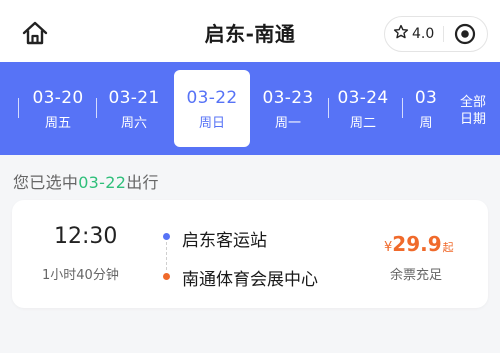 The width and height of the screenshot is (500, 353). What do you see at coordinates (363, 98) in the screenshot?
I see `date-label: 03-24` at bounding box center [363, 98].